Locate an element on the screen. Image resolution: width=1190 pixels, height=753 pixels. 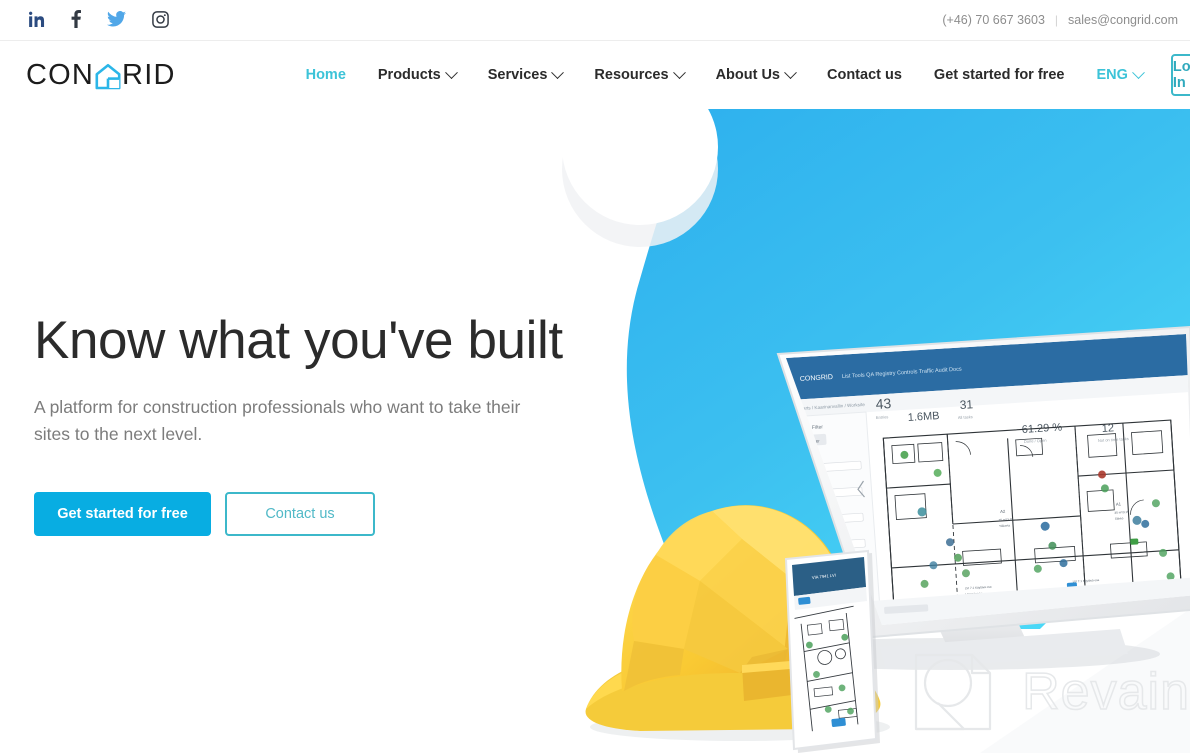
email-link: sales@congrid.com is located at coordinates (1123, 20).